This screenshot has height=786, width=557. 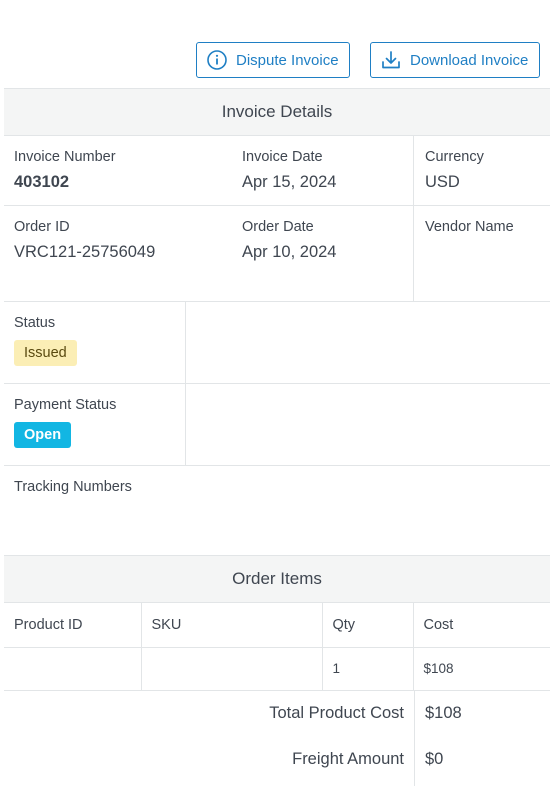 I want to click on order-id-value: VRC121-25756049, so click(x=85, y=252).